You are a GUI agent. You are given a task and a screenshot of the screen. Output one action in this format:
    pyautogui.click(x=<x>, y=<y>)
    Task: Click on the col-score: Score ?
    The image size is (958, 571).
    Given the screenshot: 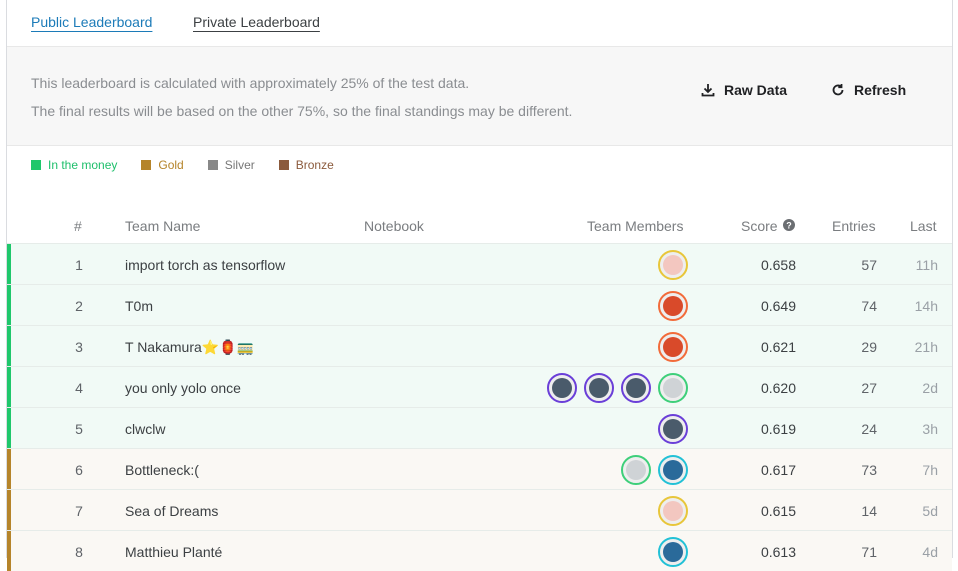 What is the action you would take?
    pyautogui.click(x=768, y=226)
    